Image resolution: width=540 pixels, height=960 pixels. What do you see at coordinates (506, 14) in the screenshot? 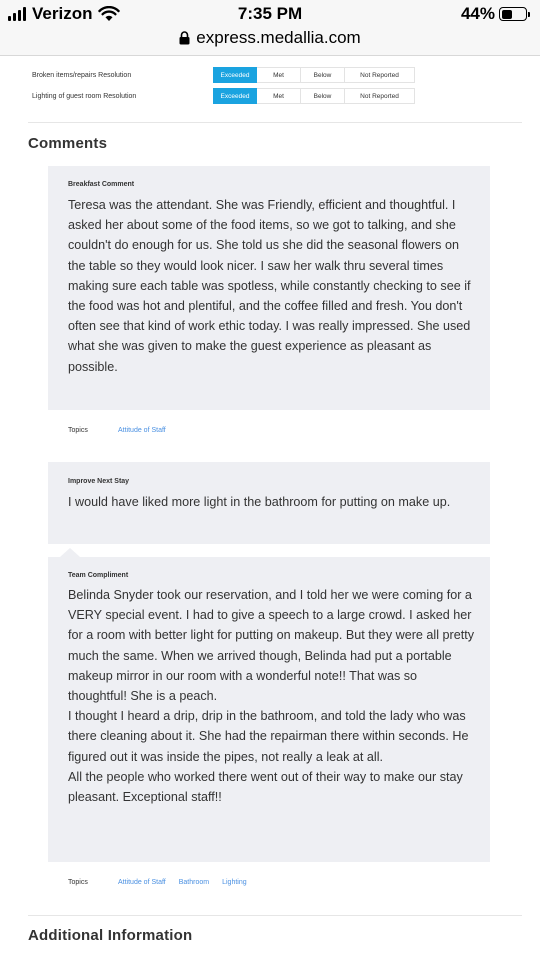
I see `battery-level` at bounding box center [506, 14].